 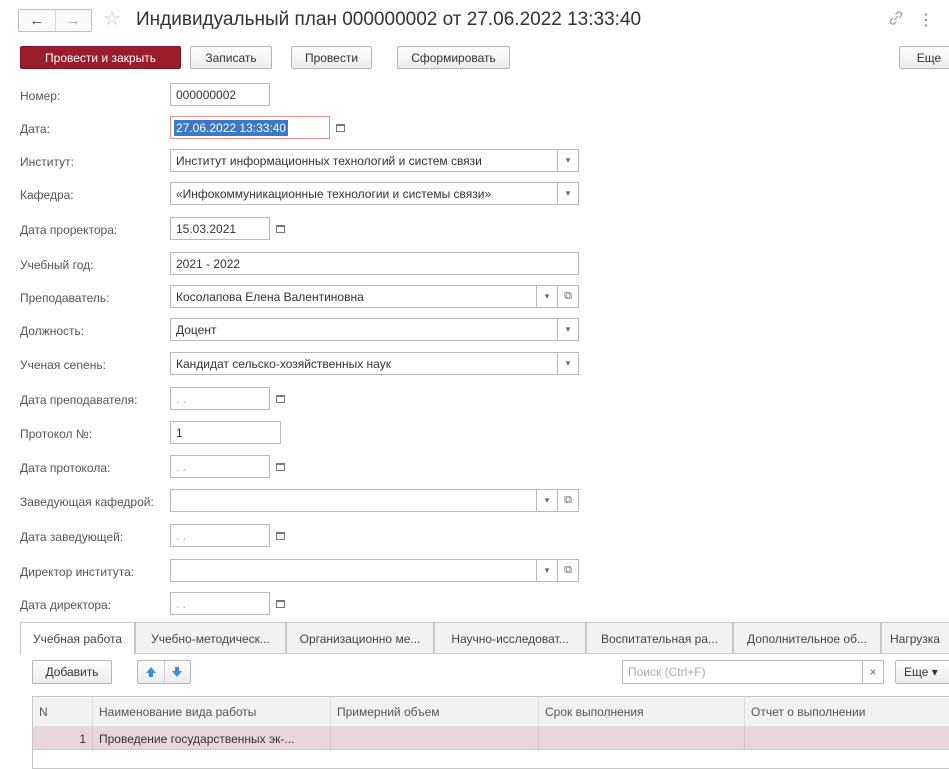 What do you see at coordinates (72, 537) in the screenshot?
I see `head-date-label: Дата заведующей:` at bounding box center [72, 537].